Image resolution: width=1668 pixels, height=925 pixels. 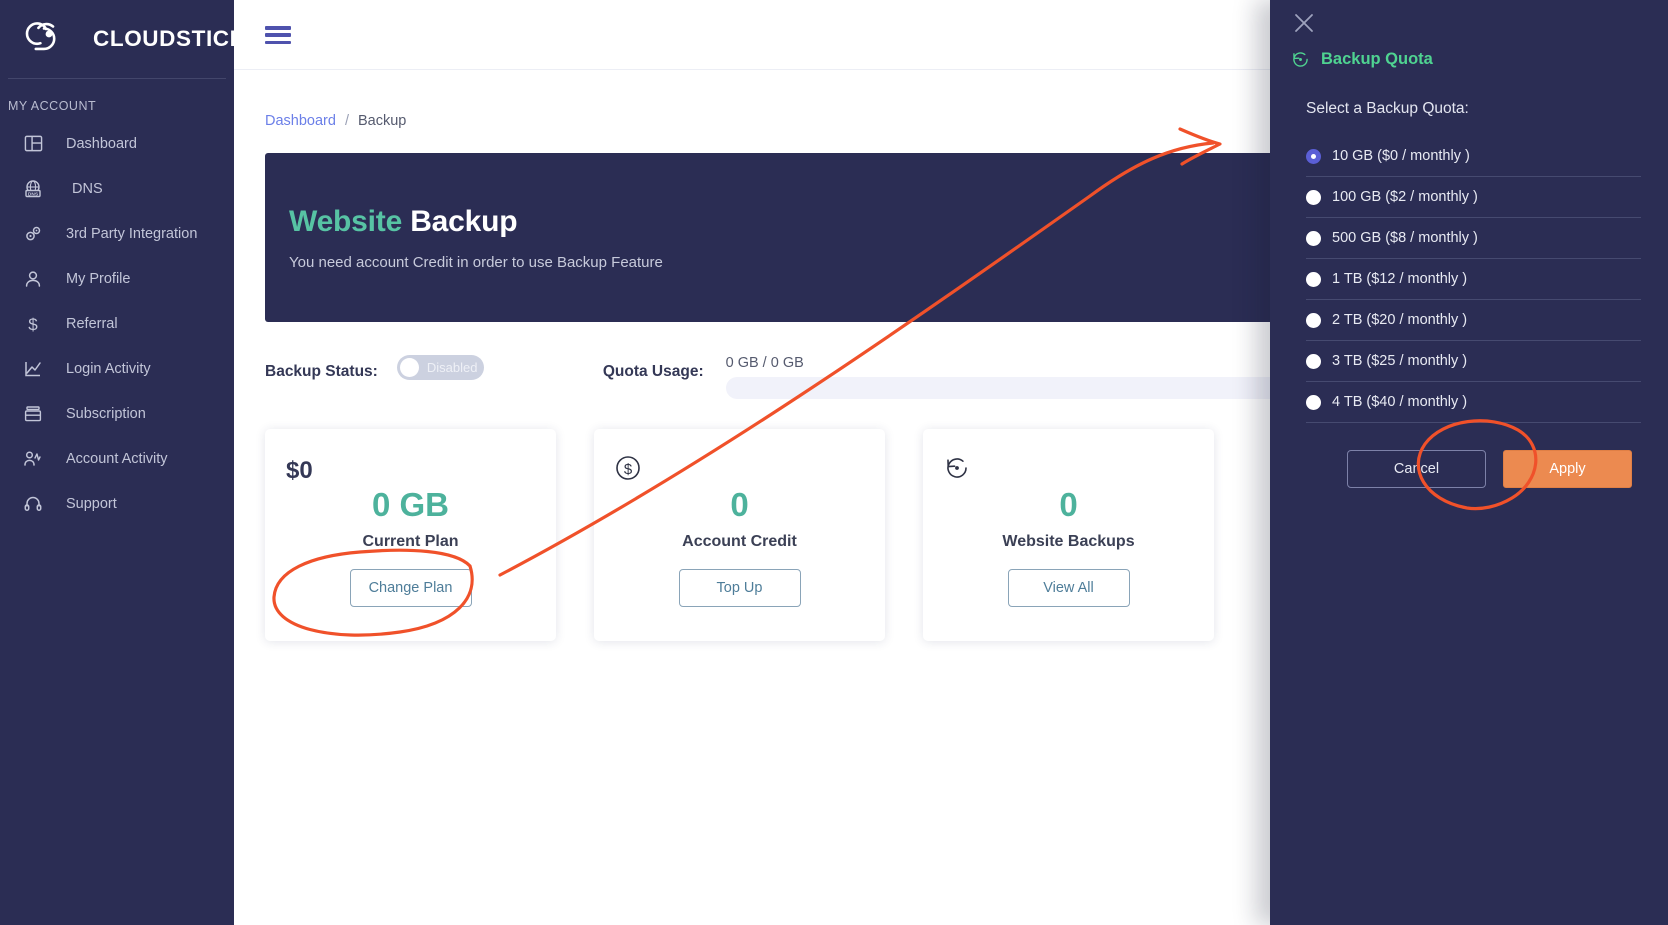 I want to click on sidebar-item-support: Support, so click(x=117, y=503).